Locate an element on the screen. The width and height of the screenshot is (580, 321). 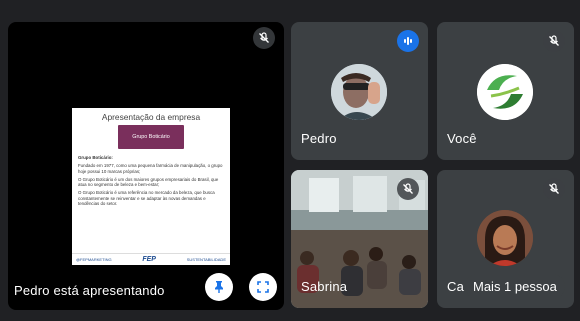
slide-footer-logo: FEP is located at coordinates (149, 259).